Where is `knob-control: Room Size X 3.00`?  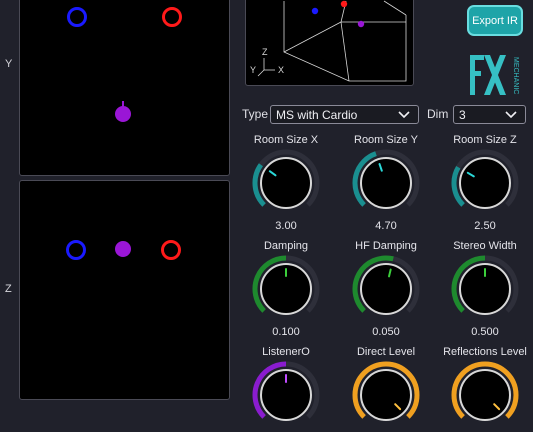
knob-control: Room Size X 3.00 is located at coordinates (286, 183).